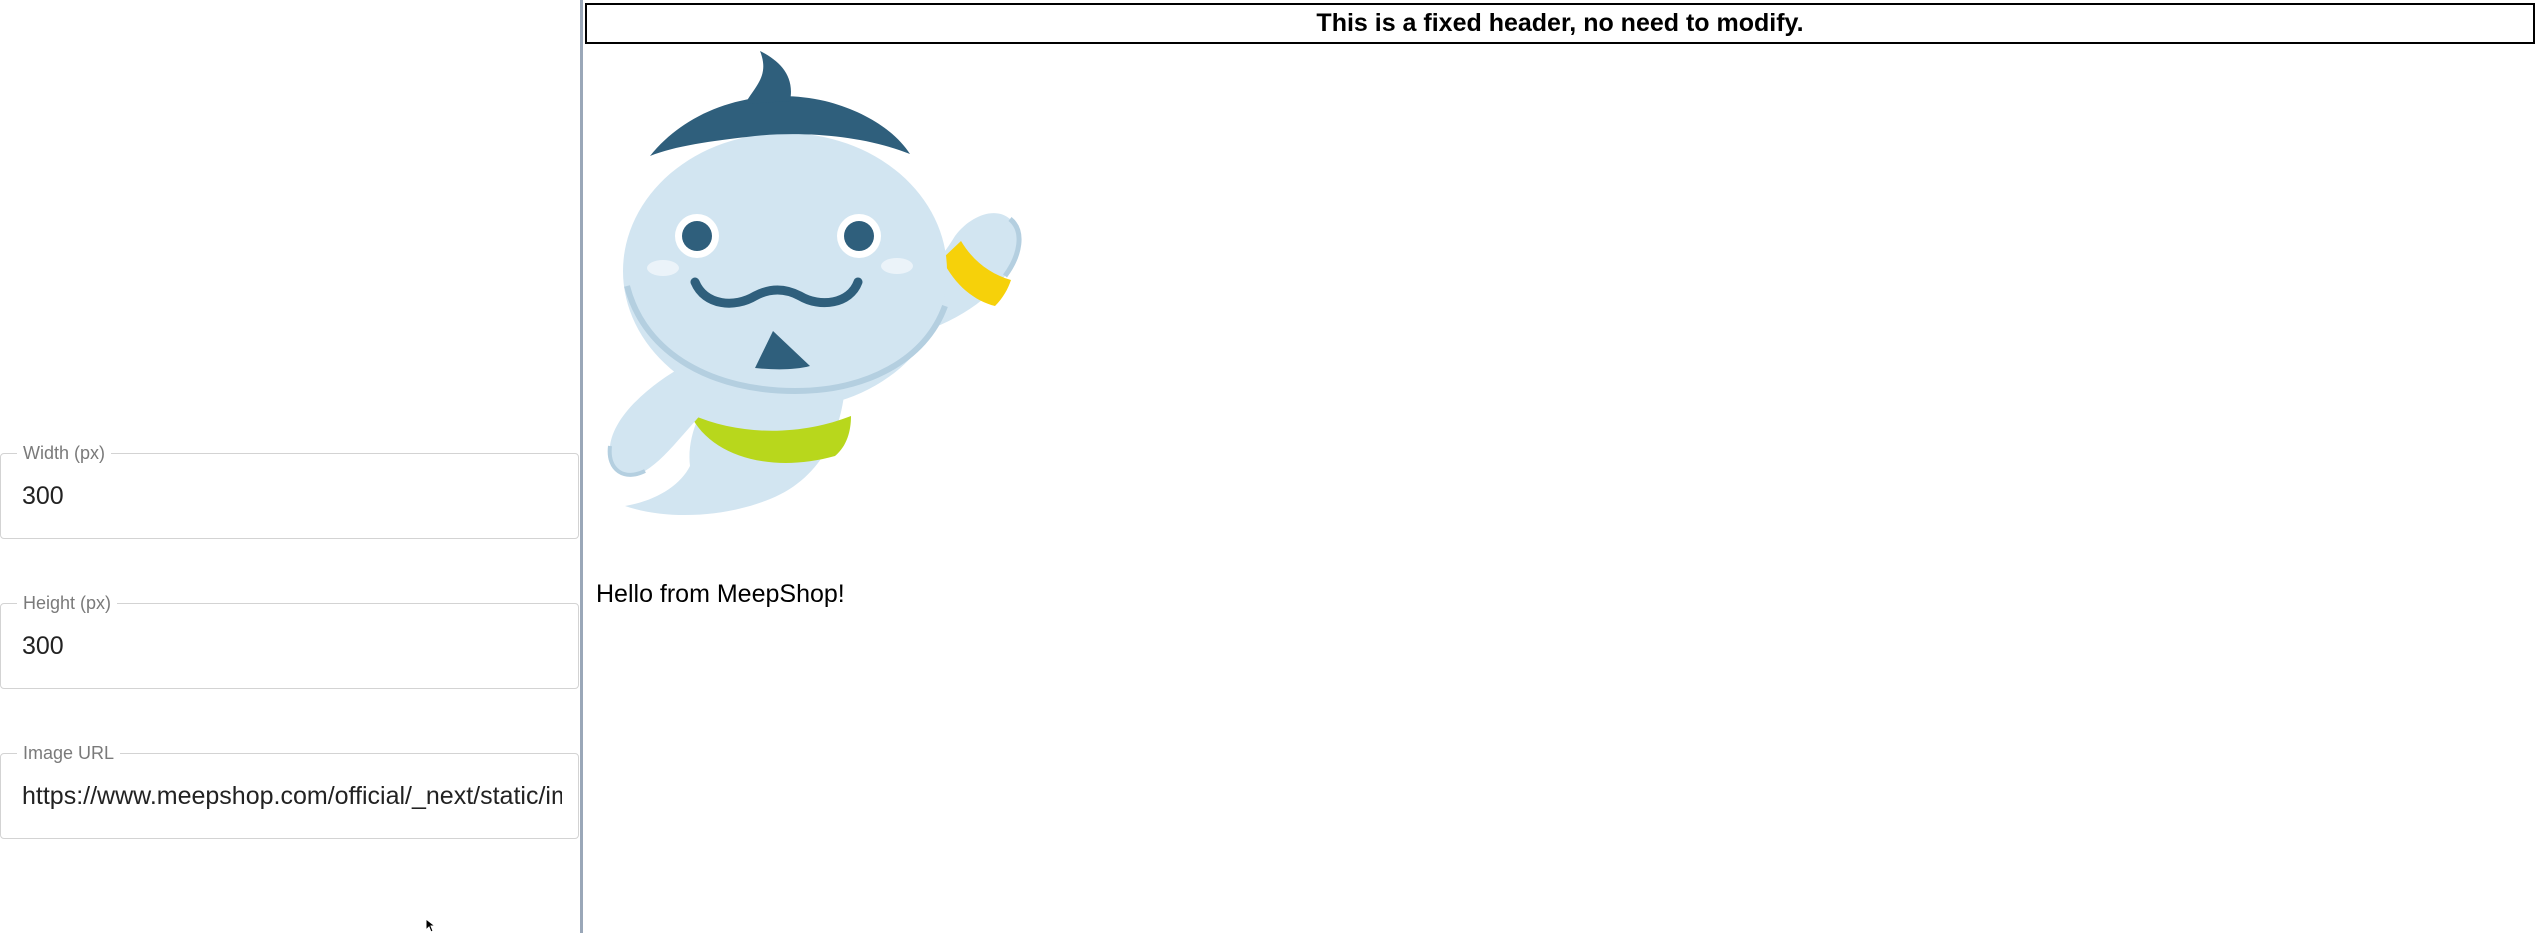 The width and height of the screenshot is (2538, 933). I want to click on image-url-field: Image URL, so click(289, 791).